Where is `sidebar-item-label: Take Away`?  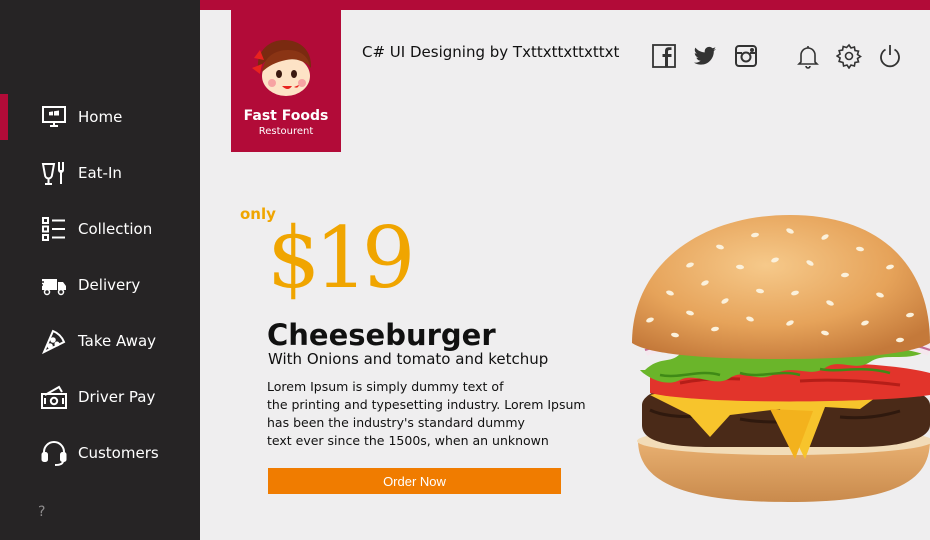
sidebar-item-label: Take Away is located at coordinates (117, 341).